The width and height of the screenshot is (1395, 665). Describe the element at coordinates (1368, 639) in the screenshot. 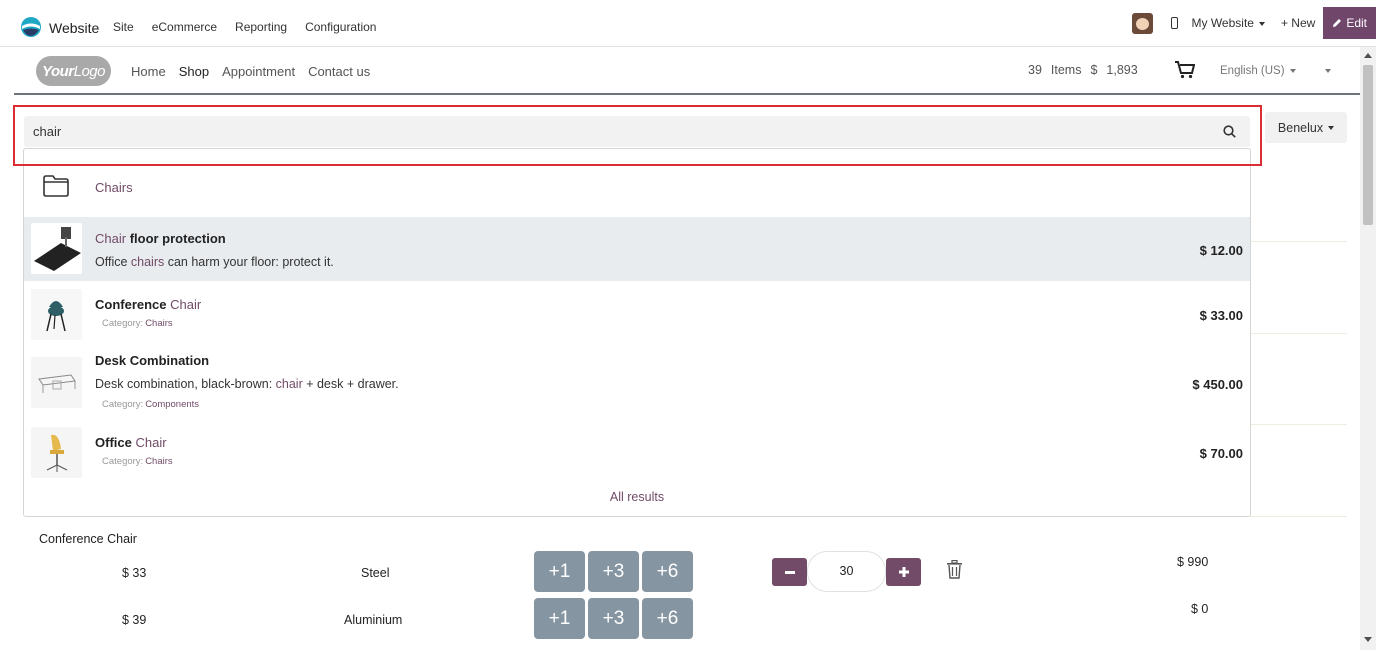

I see `scroll-down-arrow-icon` at that location.